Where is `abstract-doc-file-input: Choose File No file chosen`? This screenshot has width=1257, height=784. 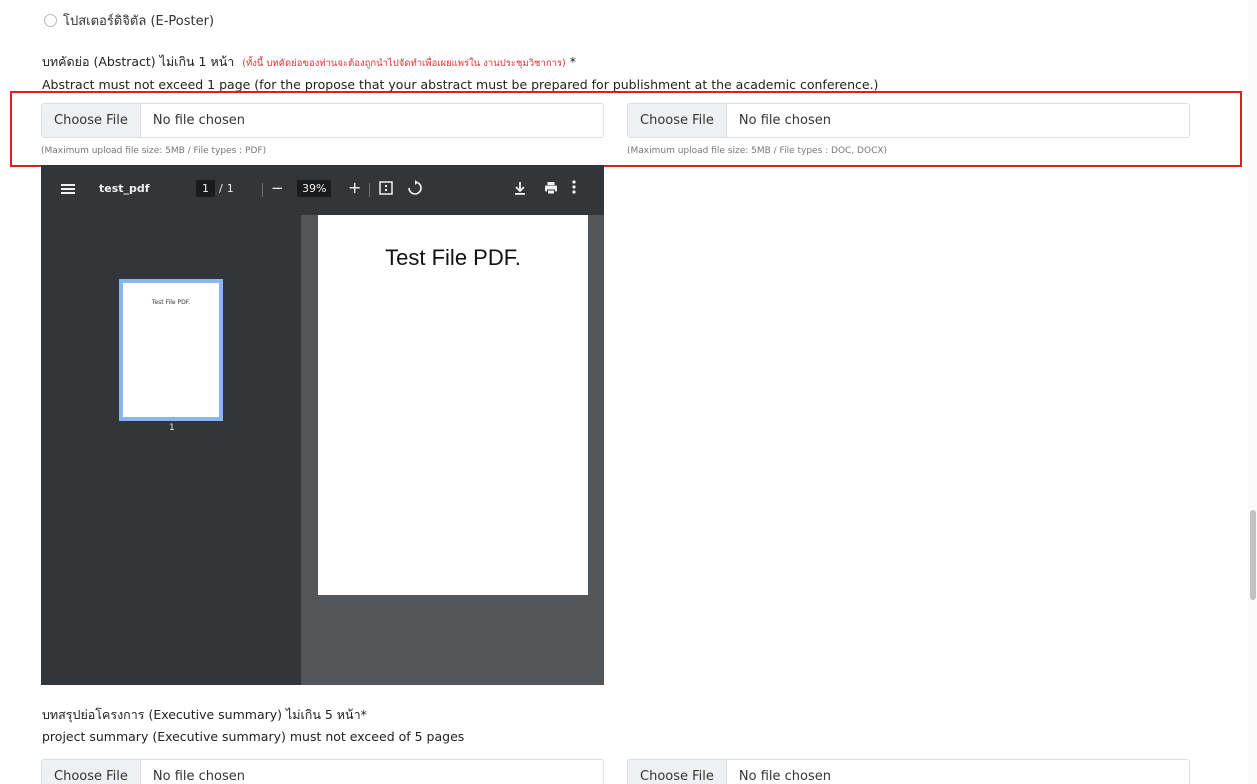
abstract-doc-file-input: Choose File No file chosen is located at coordinates (908, 120).